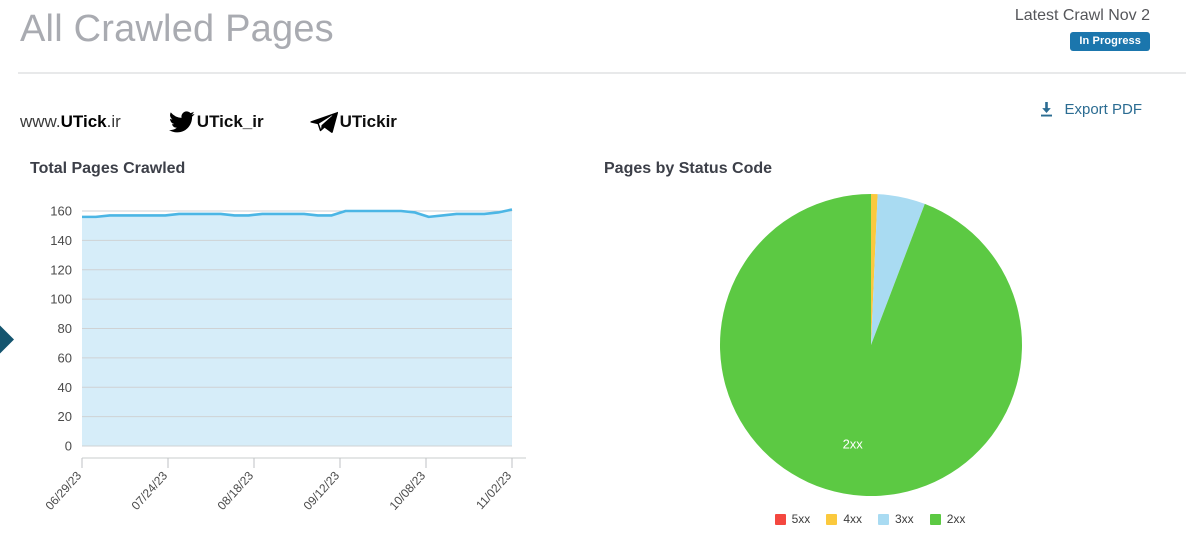 The image size is (1200, 553). I want to click on y-axis-tick-label: 0, so click(68, 446).